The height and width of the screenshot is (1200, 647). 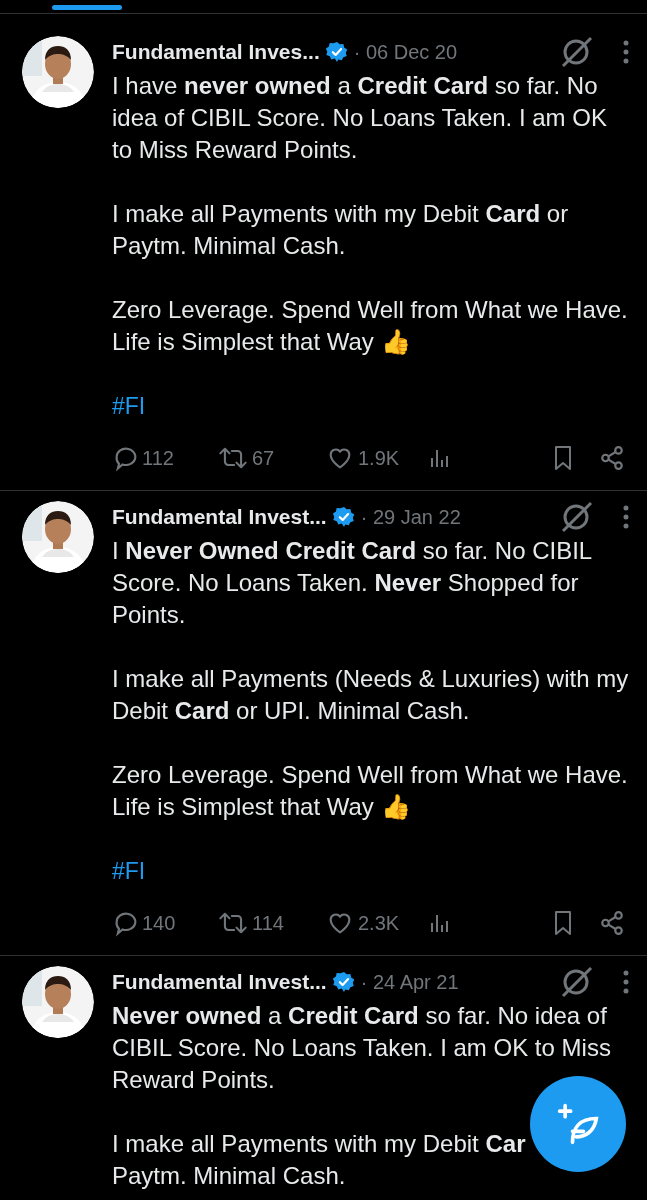 I want to click on post-text: I Never Owned Credit Card so far. No CIBIL Score. No Loans Taken. Never Shopped for Points., so click(x=352, y=583).